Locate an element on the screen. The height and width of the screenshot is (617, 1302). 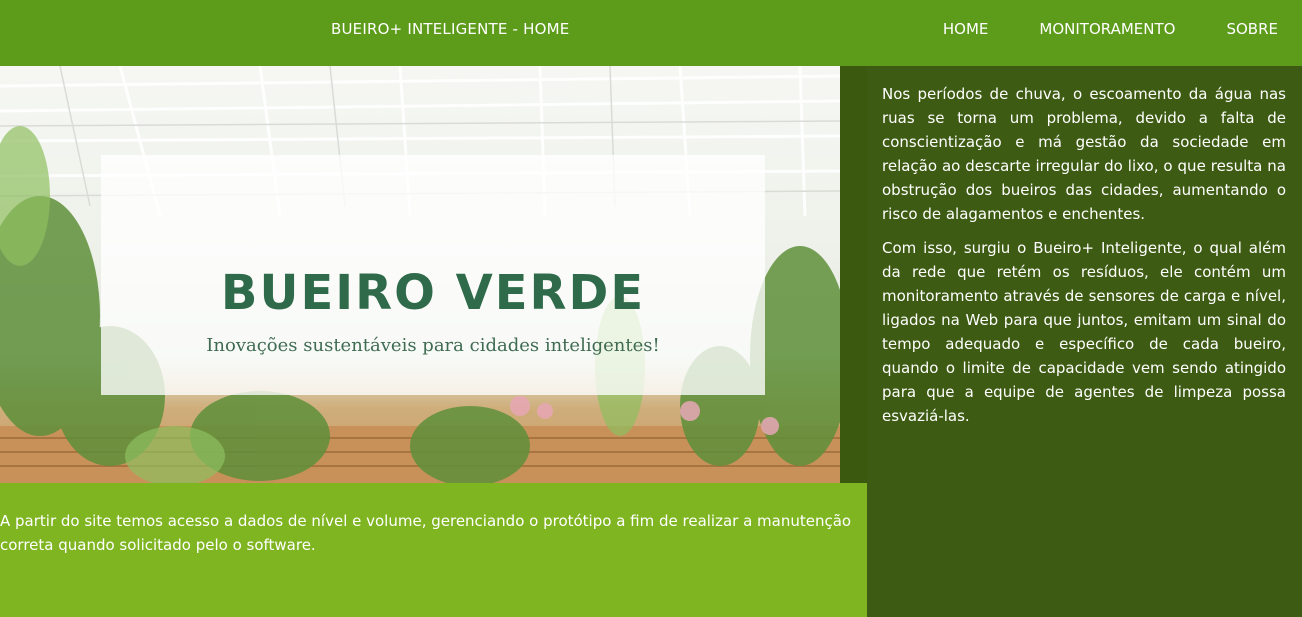
nav-monitoramento-link: MONITORAMENTO is located at coordinates (1107, 29).